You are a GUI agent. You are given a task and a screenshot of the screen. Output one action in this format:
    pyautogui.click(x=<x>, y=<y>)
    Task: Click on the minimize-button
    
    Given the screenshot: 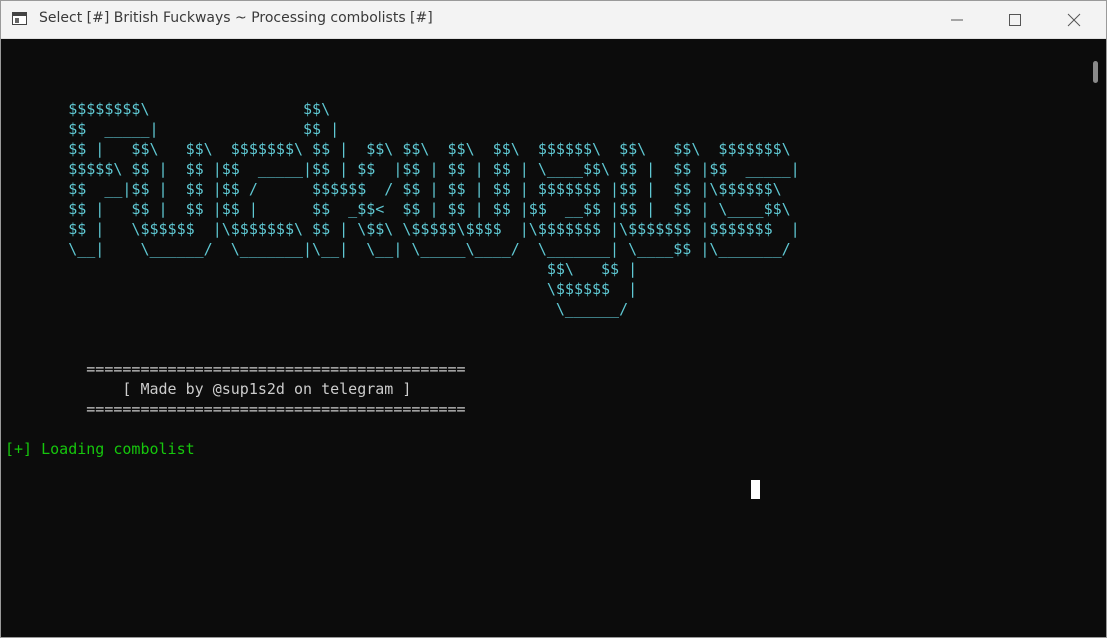 What is the action you would take?
    pyautogui.click(x=957, y=19)
    